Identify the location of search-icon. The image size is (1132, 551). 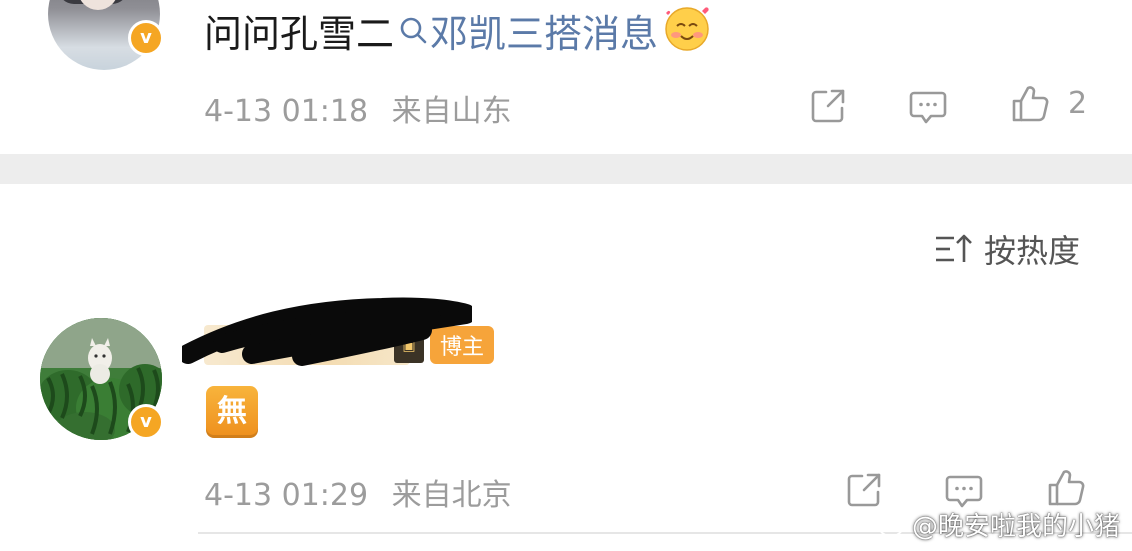
(413, 30).